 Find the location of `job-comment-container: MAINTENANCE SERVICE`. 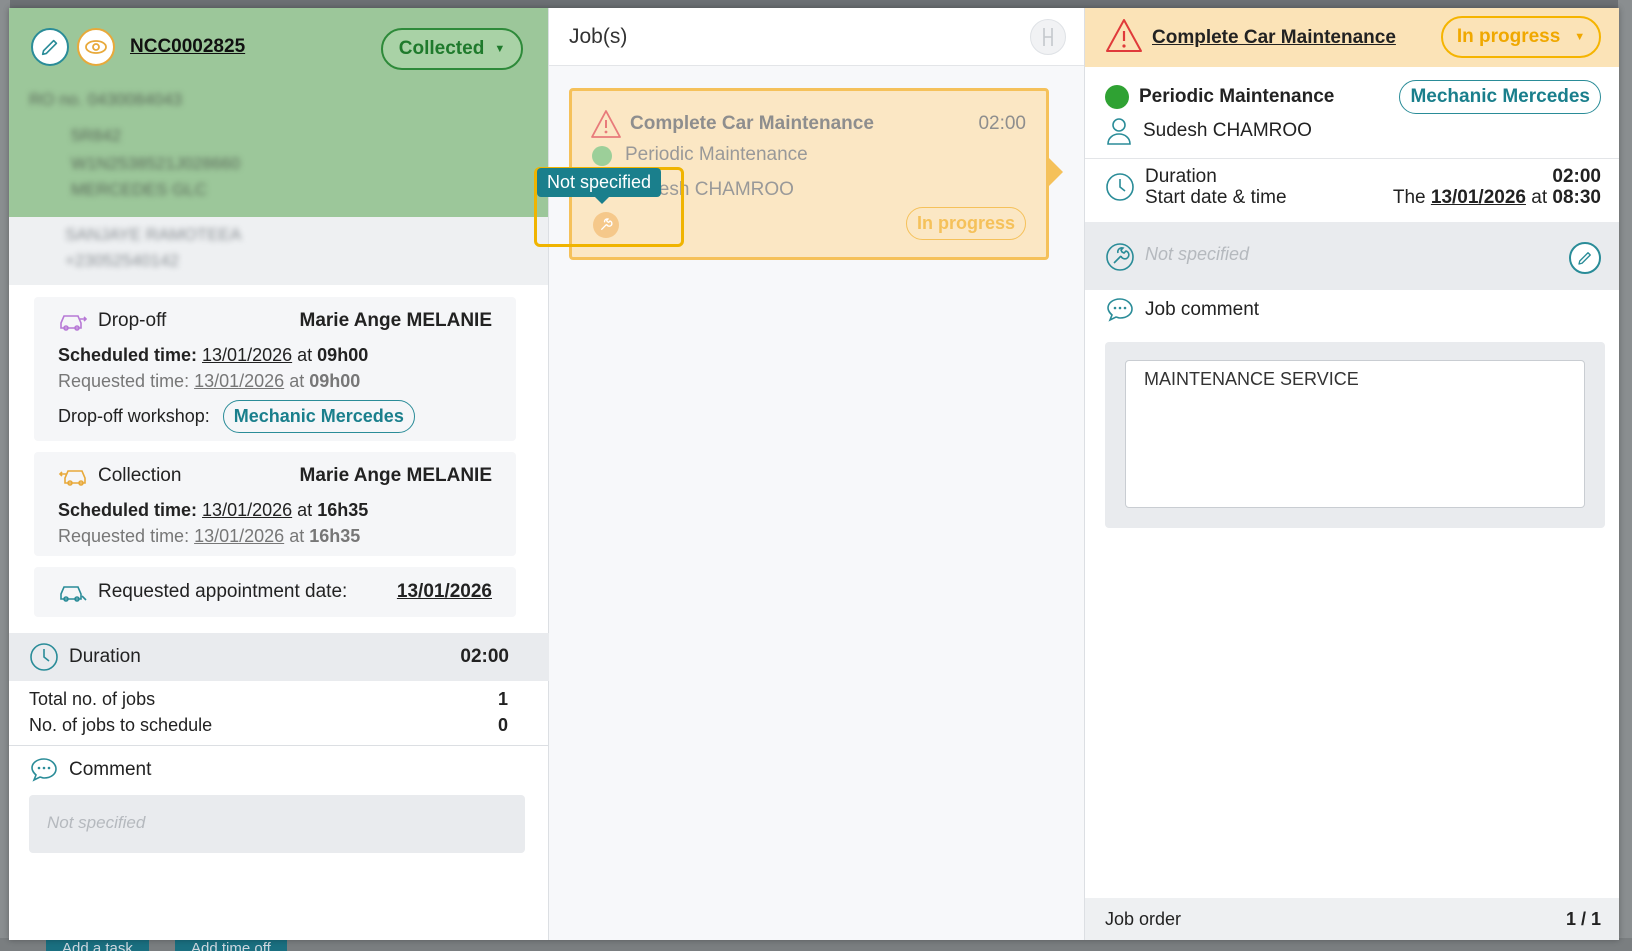

job-comment-container: MAINTENANCE SERVICE is located at coordinates (1355, 435).